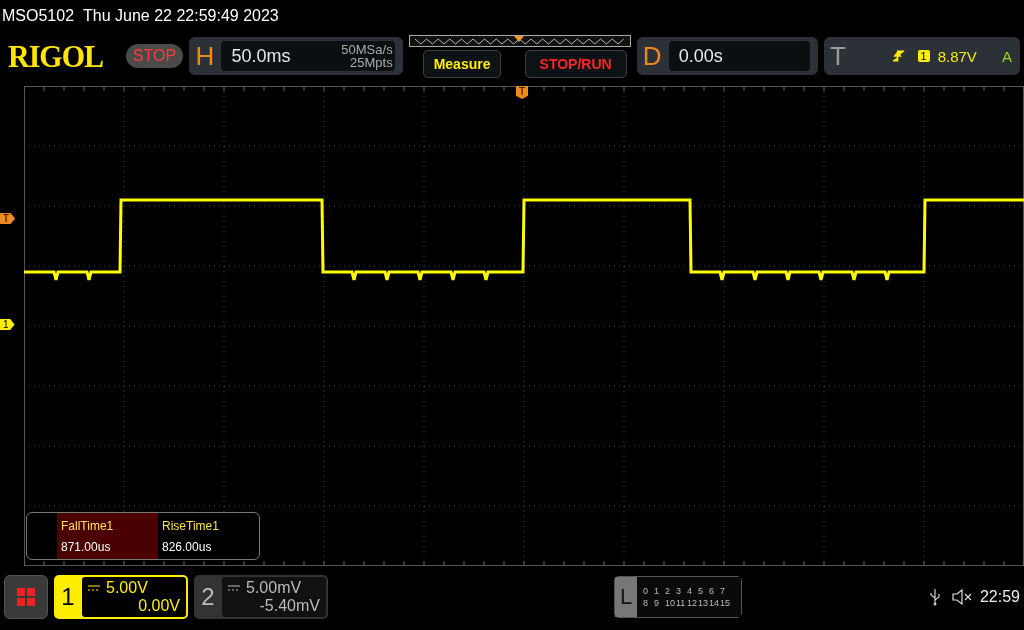 The image size is (1024, 630). I want to click on measurement-item: FallTime1 871.00us, so click(107, 536).